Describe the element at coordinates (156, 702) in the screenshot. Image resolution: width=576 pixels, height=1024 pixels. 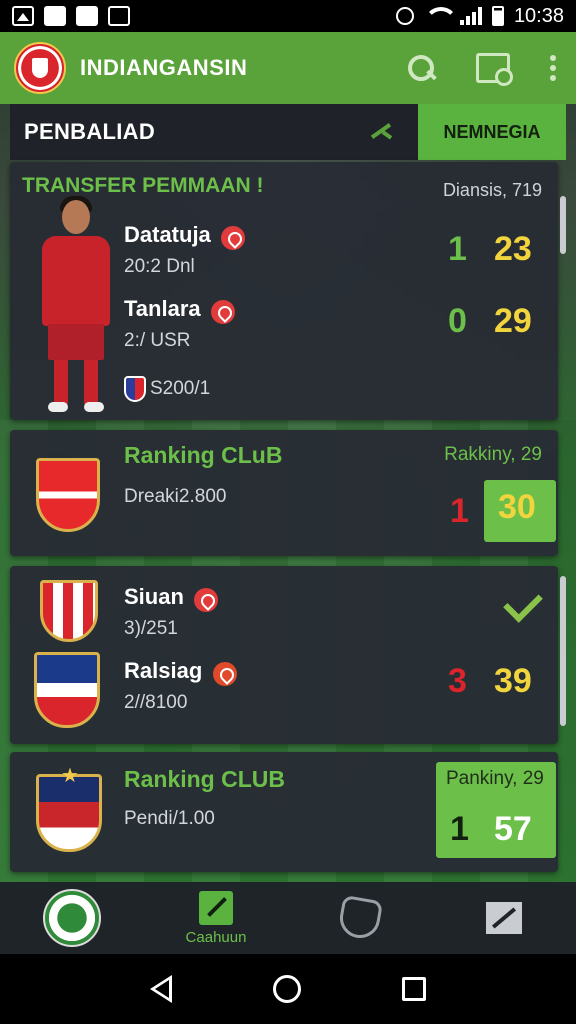
I see `club-info: 2//8100` at that location.